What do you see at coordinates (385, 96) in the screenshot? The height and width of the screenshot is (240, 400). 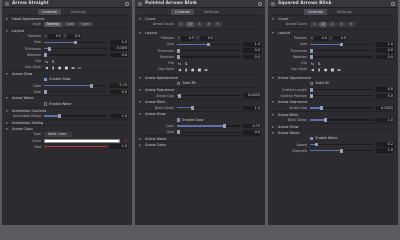 I see `outline-position-field: 0.0` at bounding box center [385, 96].